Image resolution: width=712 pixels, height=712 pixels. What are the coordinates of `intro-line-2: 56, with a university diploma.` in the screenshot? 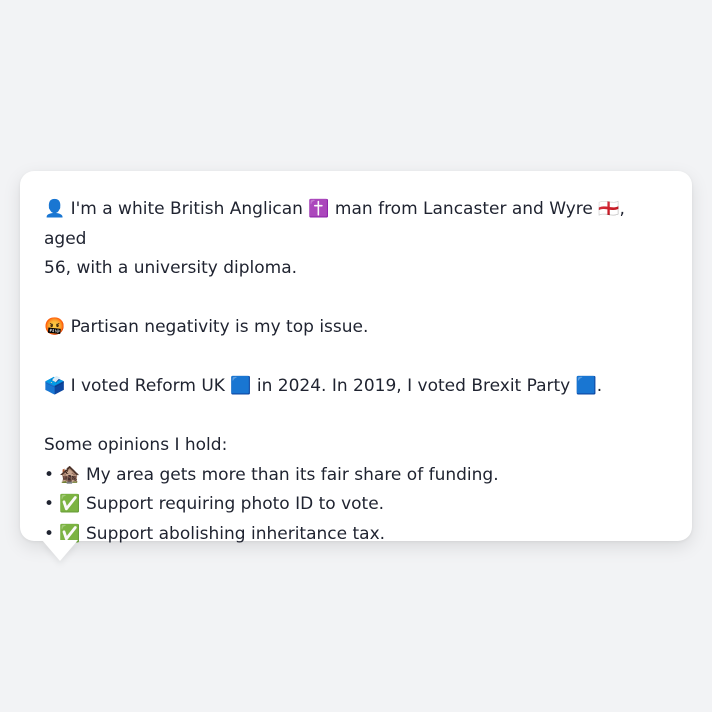 It's located at (171, 268).